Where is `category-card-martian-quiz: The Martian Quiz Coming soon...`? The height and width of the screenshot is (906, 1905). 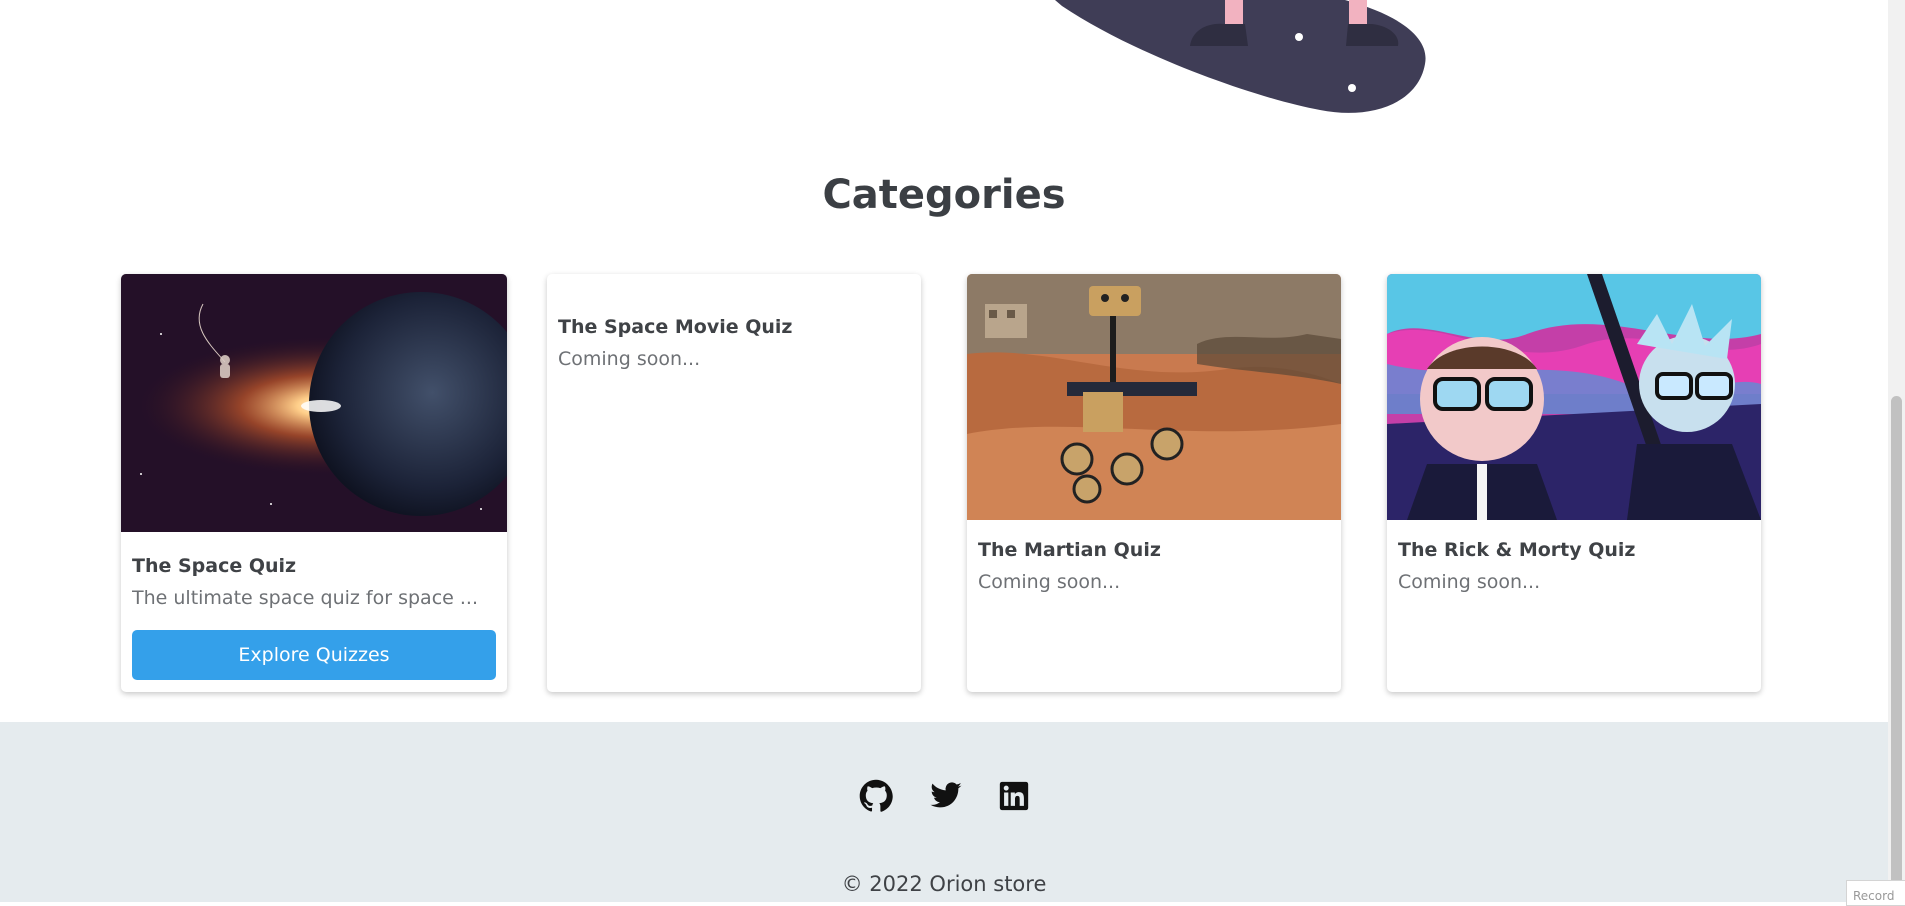 category-card-martian-quiz: The Martian Quiz Coming soon... is located at coordinates (1154, 483).